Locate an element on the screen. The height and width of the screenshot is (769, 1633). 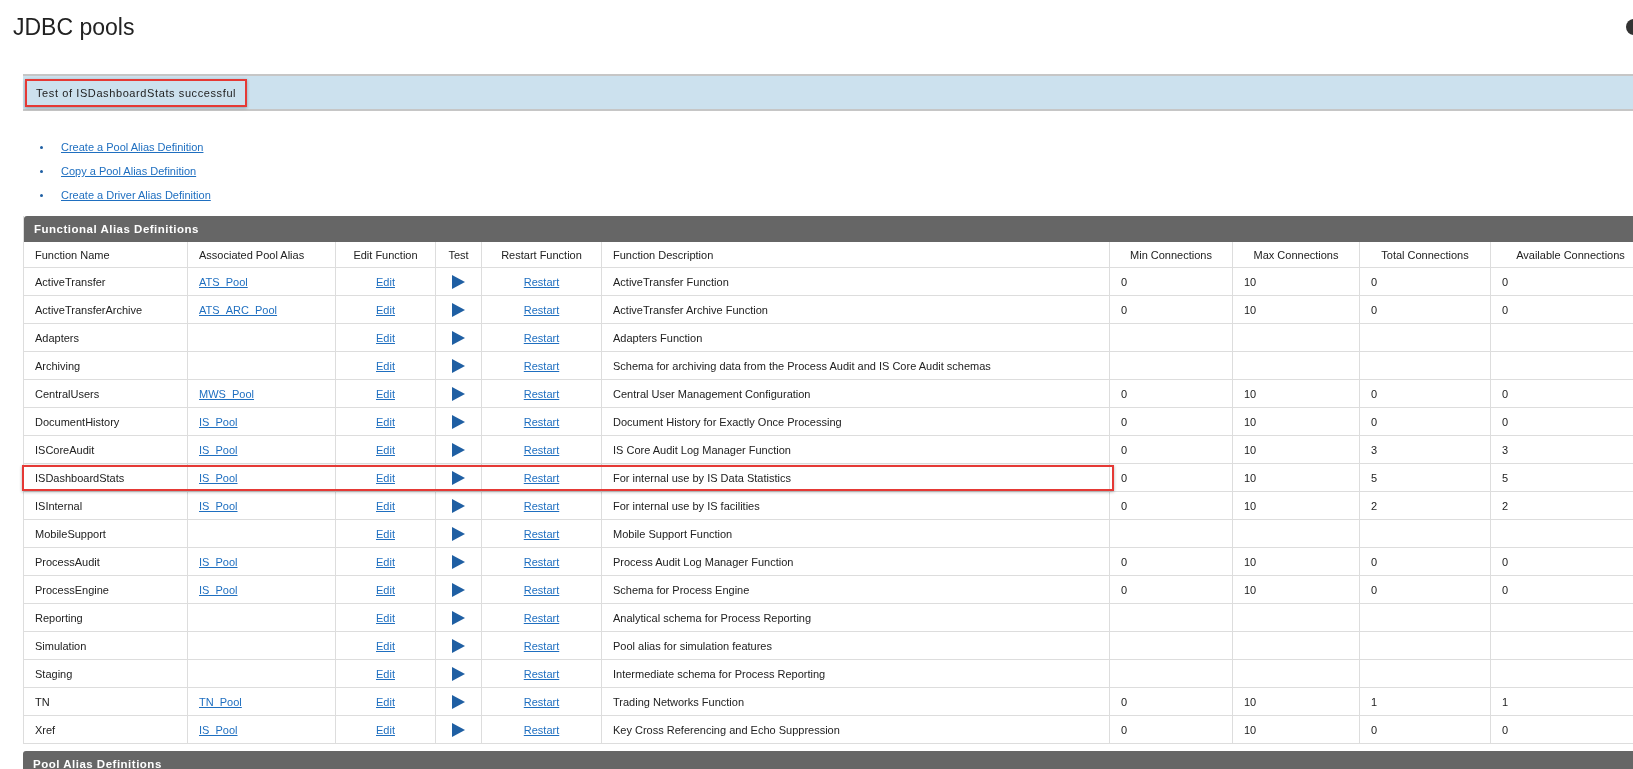
table-cell: Process Audit Log Manager Function is located at coordinates (856, 561).